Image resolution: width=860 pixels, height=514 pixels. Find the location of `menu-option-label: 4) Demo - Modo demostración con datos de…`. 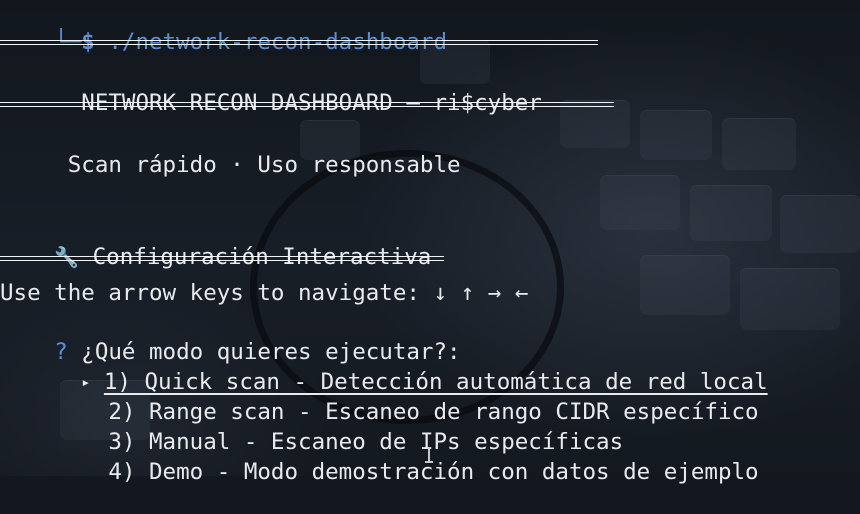

menu-option-label: 4) Demo - Modo demostración con datos de… is located at coordinates (433, 472).